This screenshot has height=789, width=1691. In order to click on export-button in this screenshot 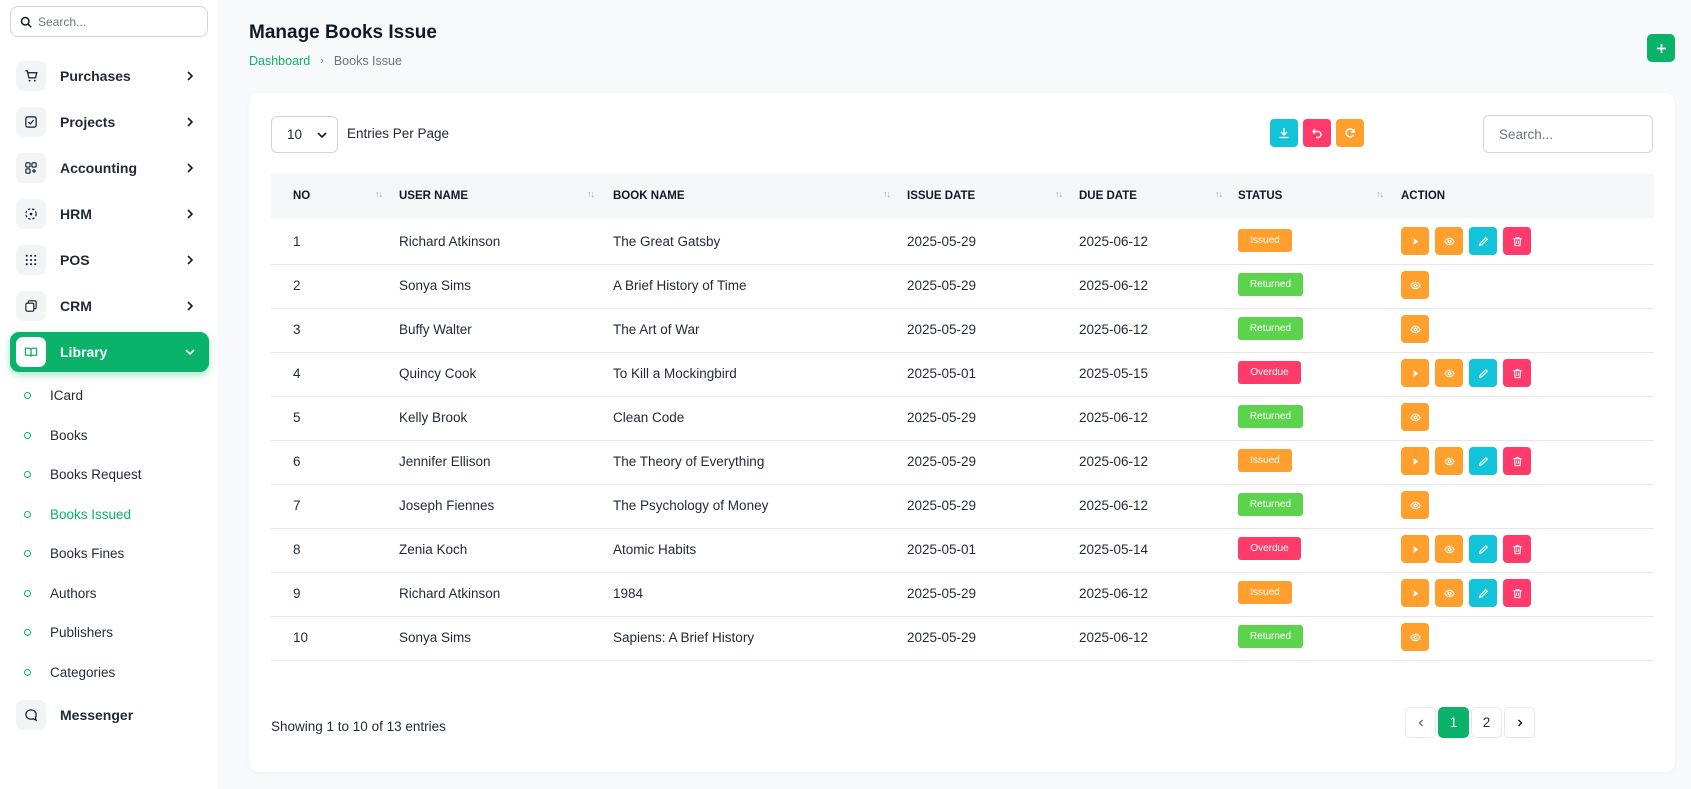, I will do `click(1284, 133)`.